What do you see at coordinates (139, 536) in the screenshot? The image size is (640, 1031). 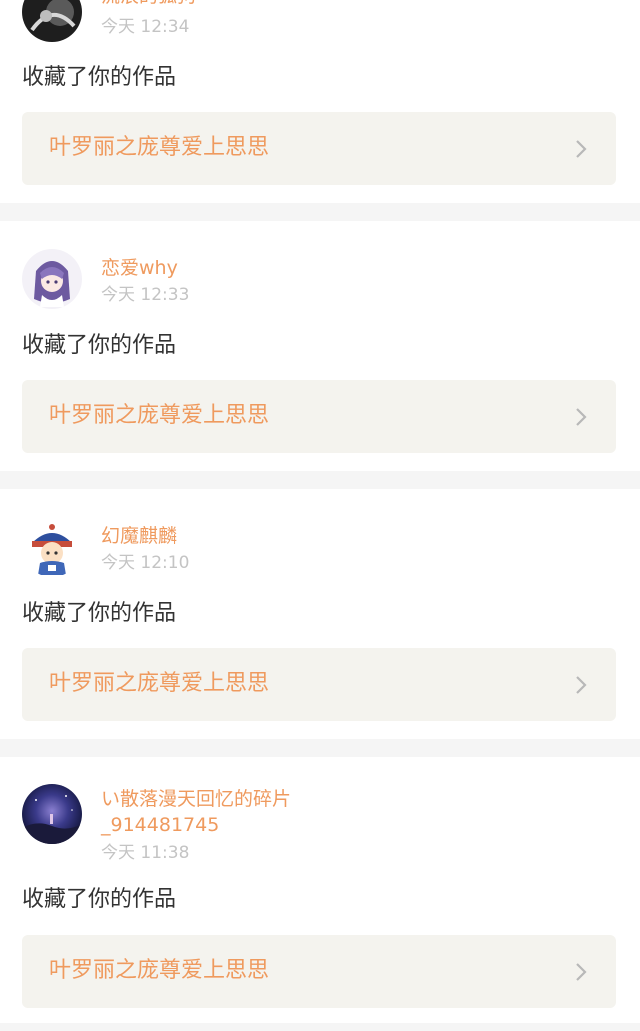 I see `username: 幻魔麒麟` at bounding box center [139, 536].